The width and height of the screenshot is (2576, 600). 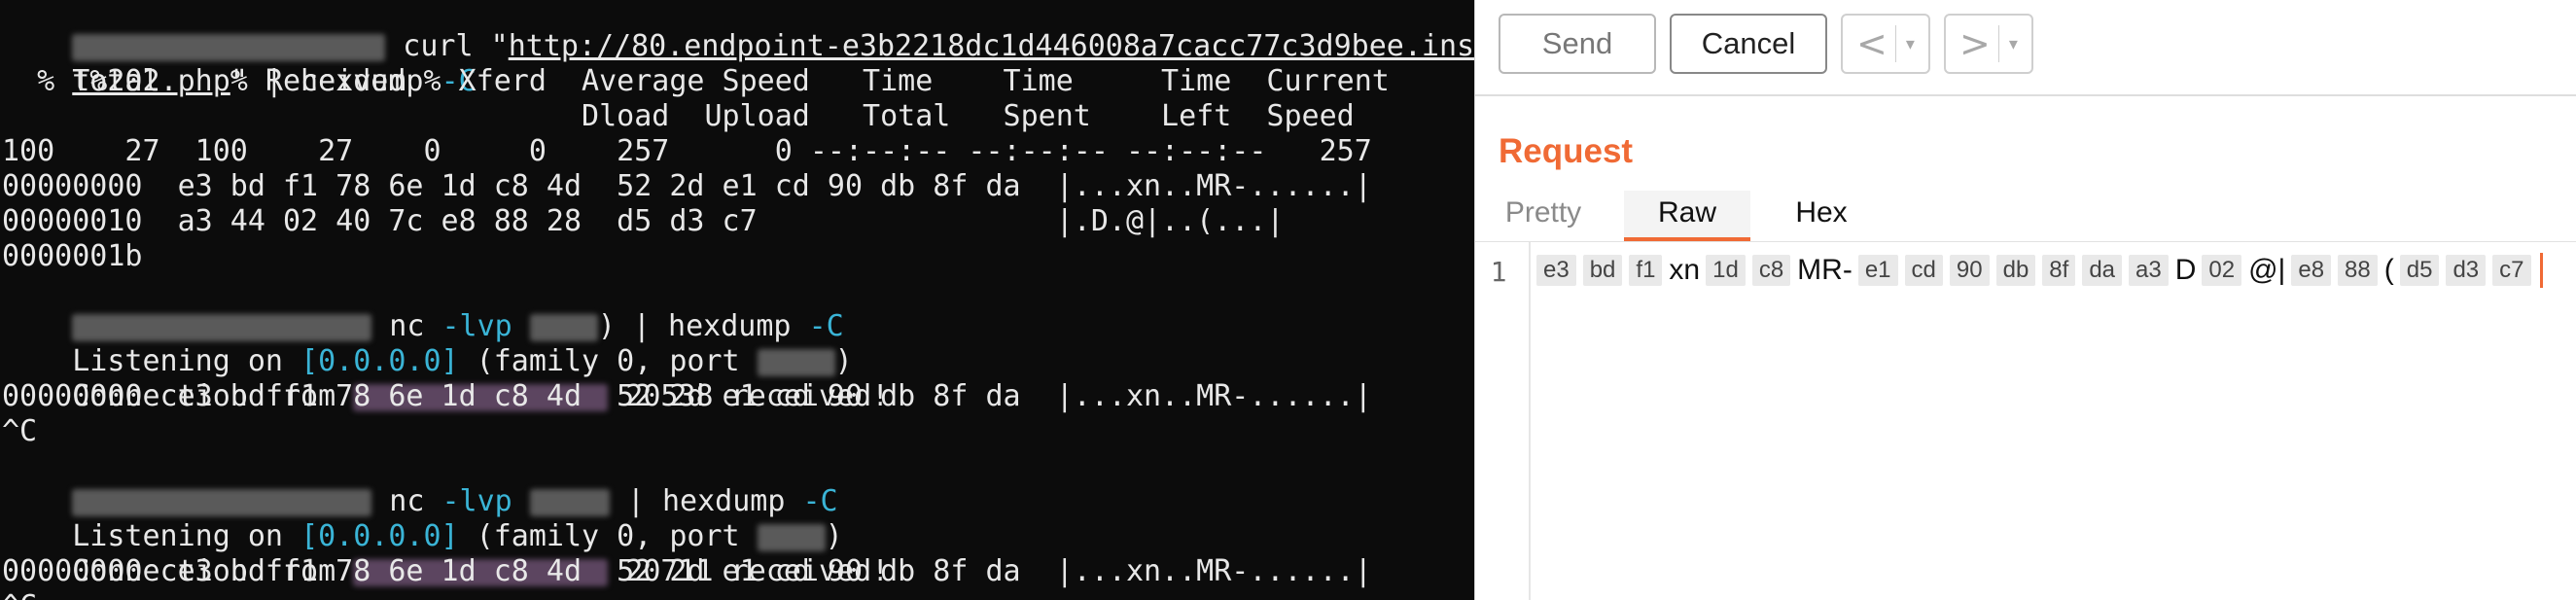 I want to click on chevron-right-icon: >, so click(x=1972, y=43).